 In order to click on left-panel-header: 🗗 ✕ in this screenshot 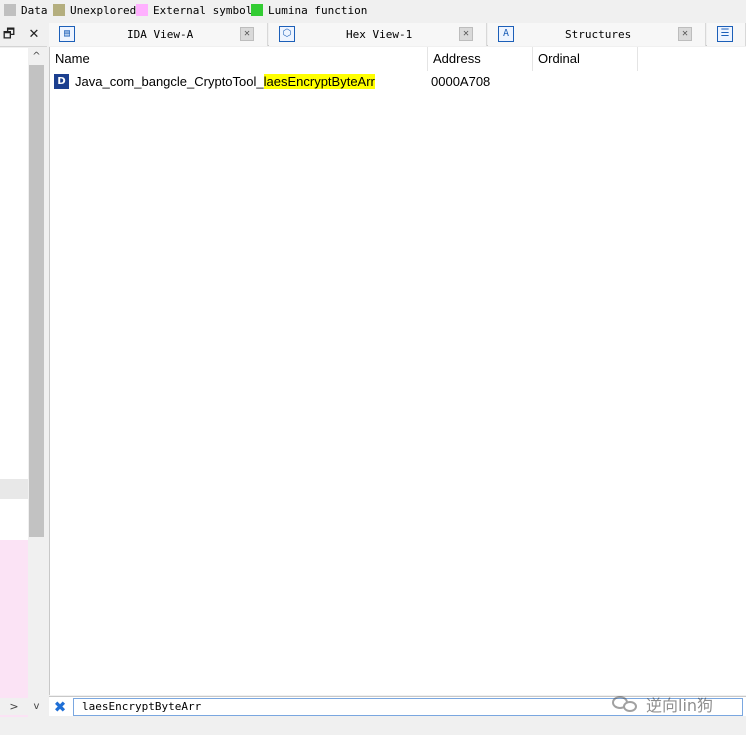, I will do `click(23, 35)`.